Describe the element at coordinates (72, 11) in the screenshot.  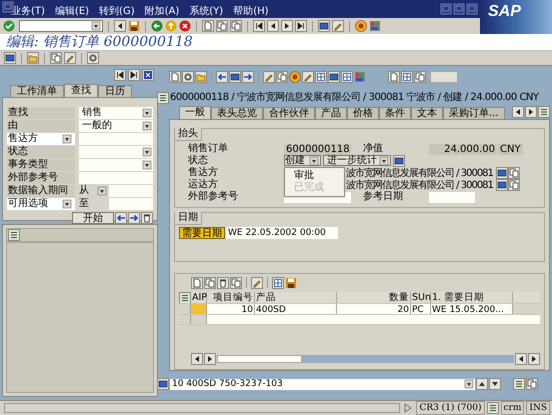
I see `menu-item: 编辑(E)` at that location.